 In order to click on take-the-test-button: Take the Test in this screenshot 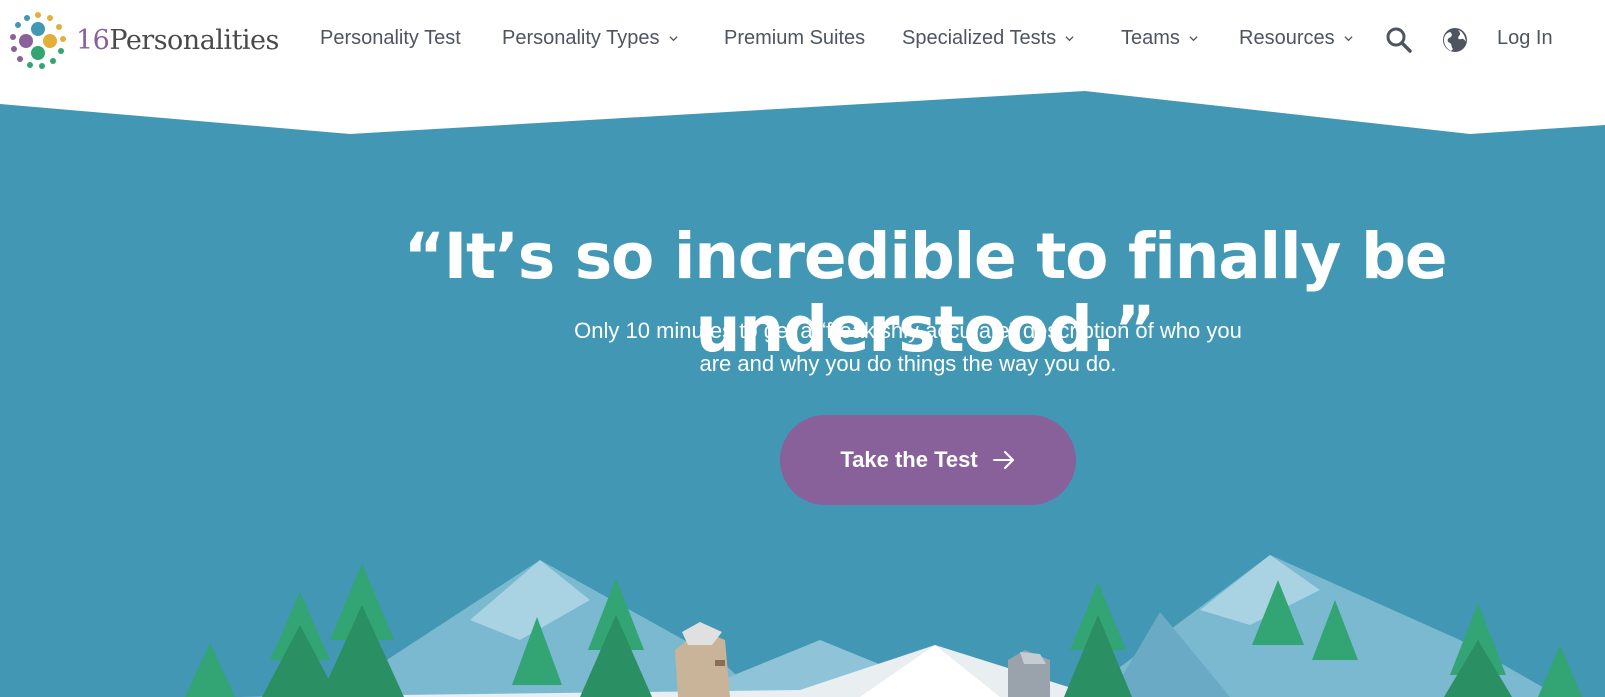, I will do `click(928, 460)`.